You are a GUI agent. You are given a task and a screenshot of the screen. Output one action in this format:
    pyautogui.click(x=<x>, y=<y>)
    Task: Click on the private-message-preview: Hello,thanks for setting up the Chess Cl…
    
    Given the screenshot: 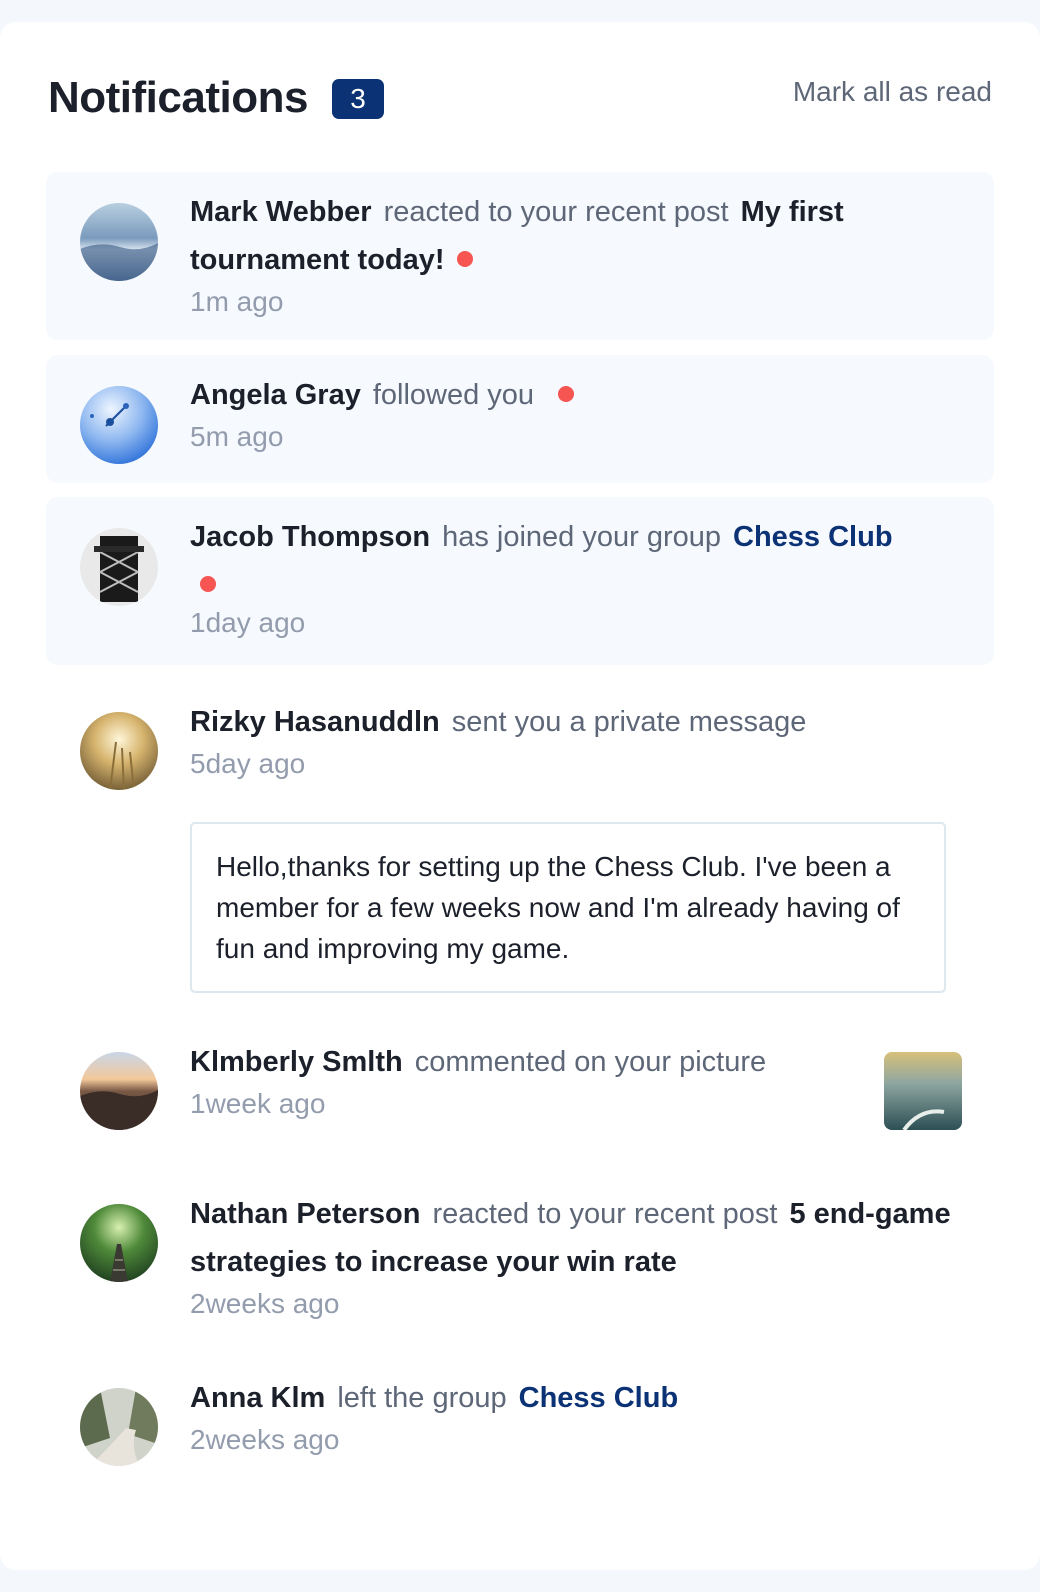 What is the action you would take?
    pyautogui.click(x=568, y=907)
    